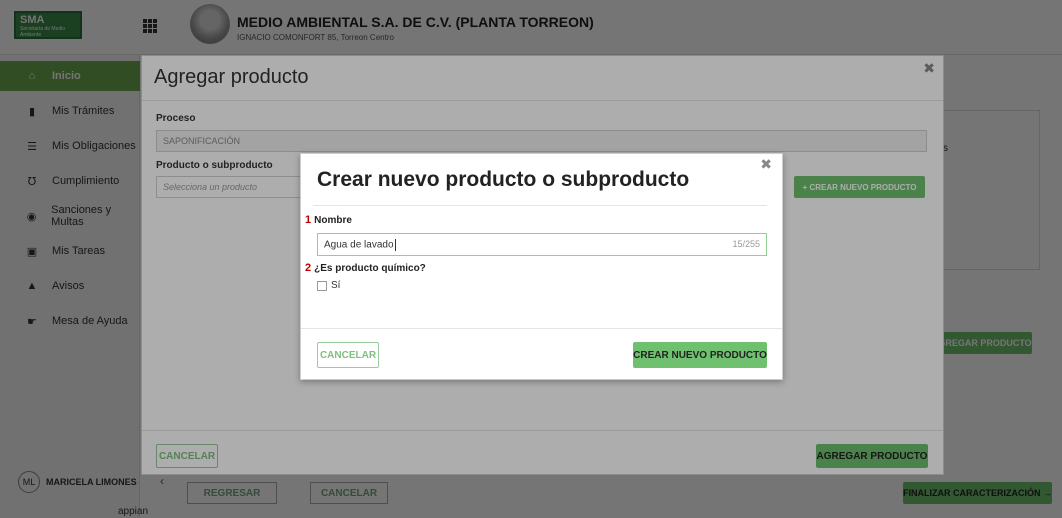  I want to click on quimico-label-text: ¿Es producto químico?, so click(370, 268).